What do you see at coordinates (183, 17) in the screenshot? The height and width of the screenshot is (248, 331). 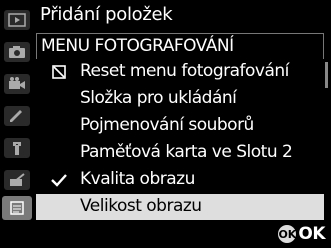 I see `header: Přidání položek` at bounding box center [183, 17].